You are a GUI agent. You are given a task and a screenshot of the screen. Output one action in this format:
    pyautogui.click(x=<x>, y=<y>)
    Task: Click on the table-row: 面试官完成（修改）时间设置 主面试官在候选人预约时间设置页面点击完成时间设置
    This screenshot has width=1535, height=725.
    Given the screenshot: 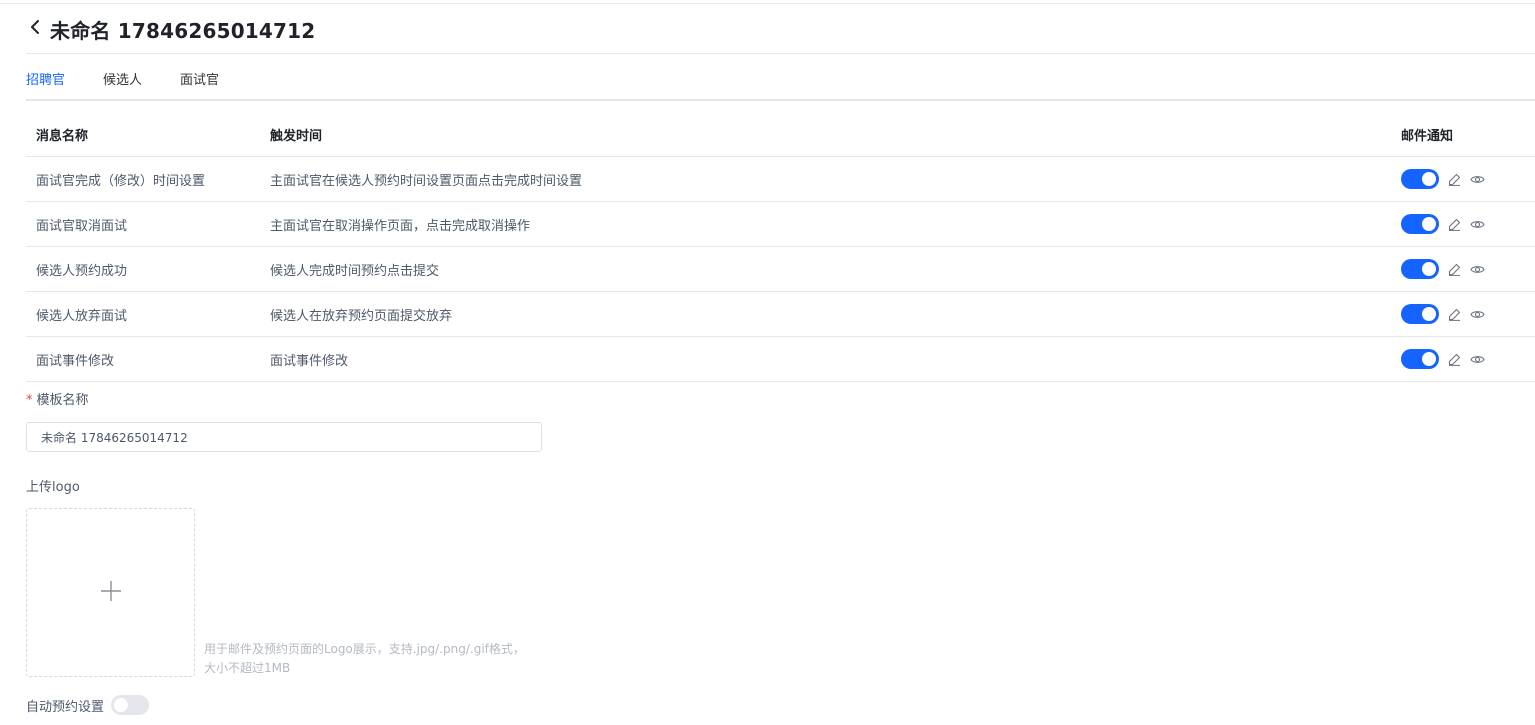 What is the action you would take?
    pyautogui.click(x=780, y=179)
    